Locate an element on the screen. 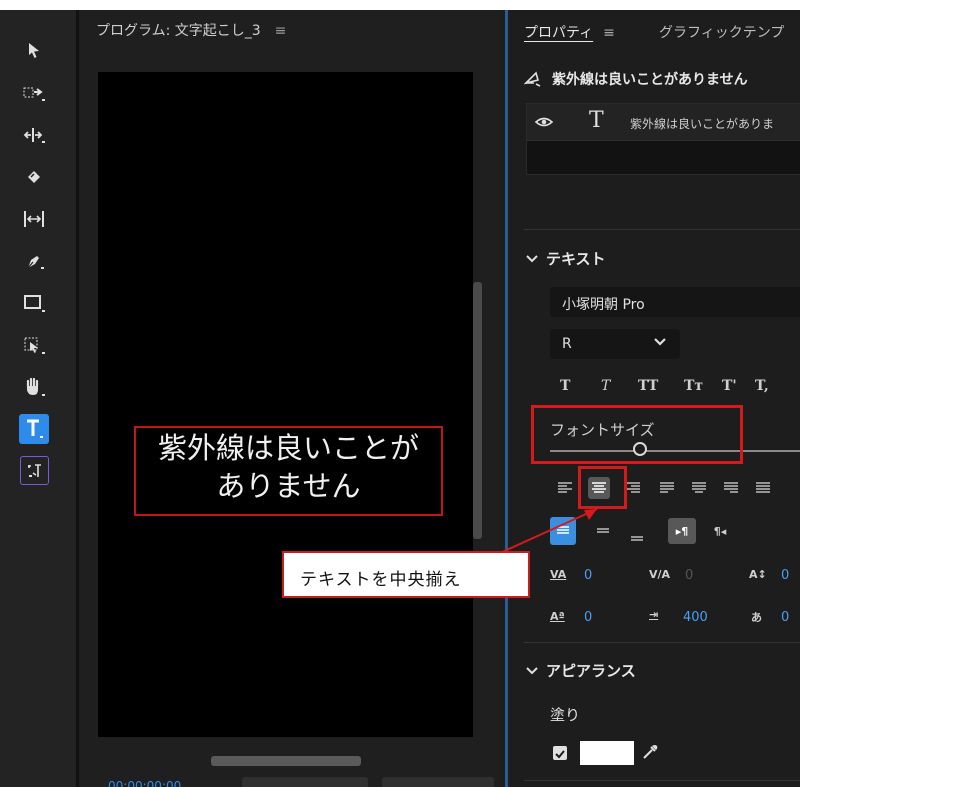 Image resolution: width=975 pixels, height=787 pixels. razor-tool-icon is located at coordinates (34, 177).